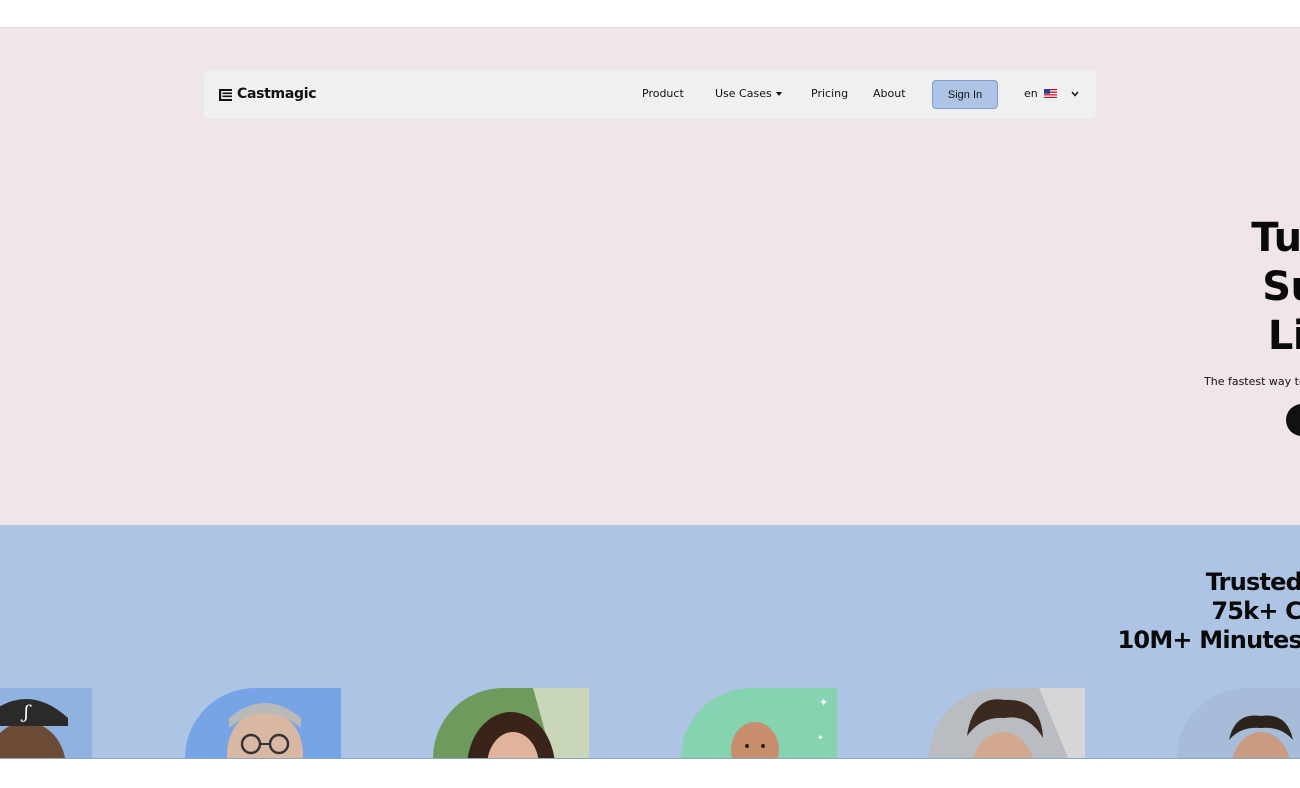 The width and height of the screenshot is (1300, 788). Describe the element at coordinates (225, 94) in the screenshot. I see `castmagic-logo-icon` at that location.